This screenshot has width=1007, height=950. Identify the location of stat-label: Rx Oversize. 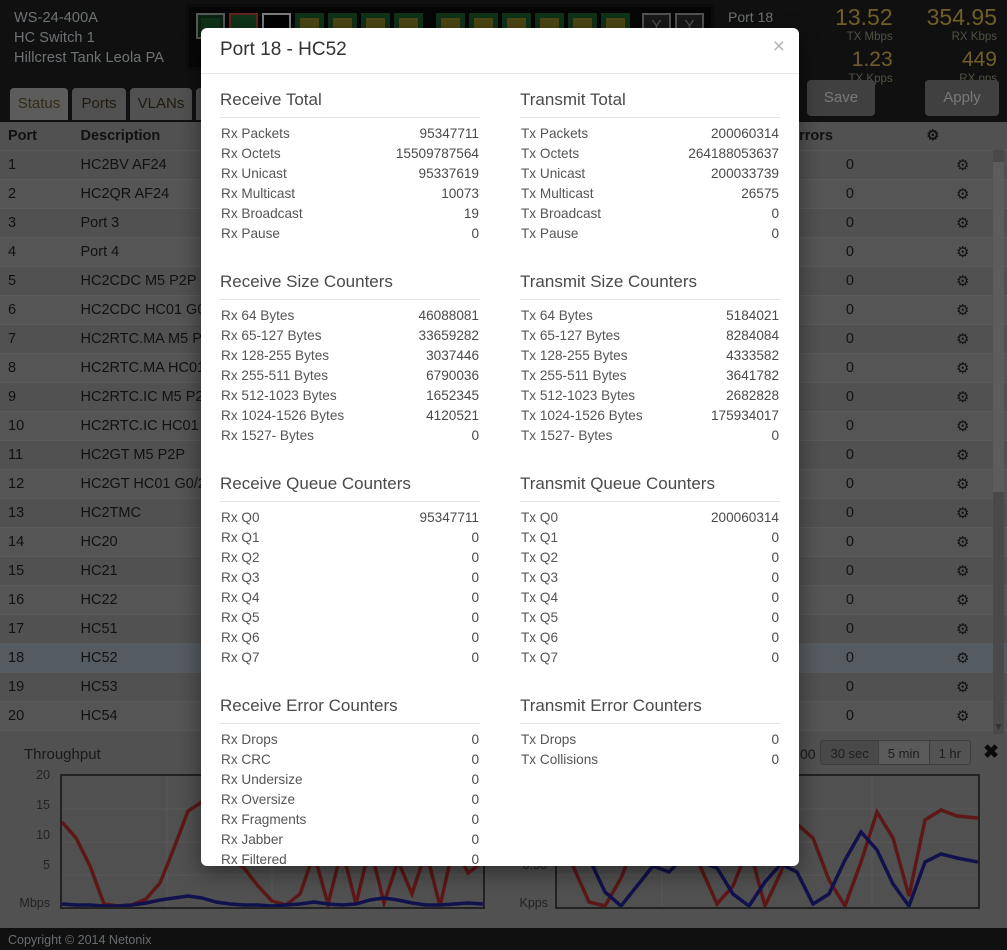
(258, 799).